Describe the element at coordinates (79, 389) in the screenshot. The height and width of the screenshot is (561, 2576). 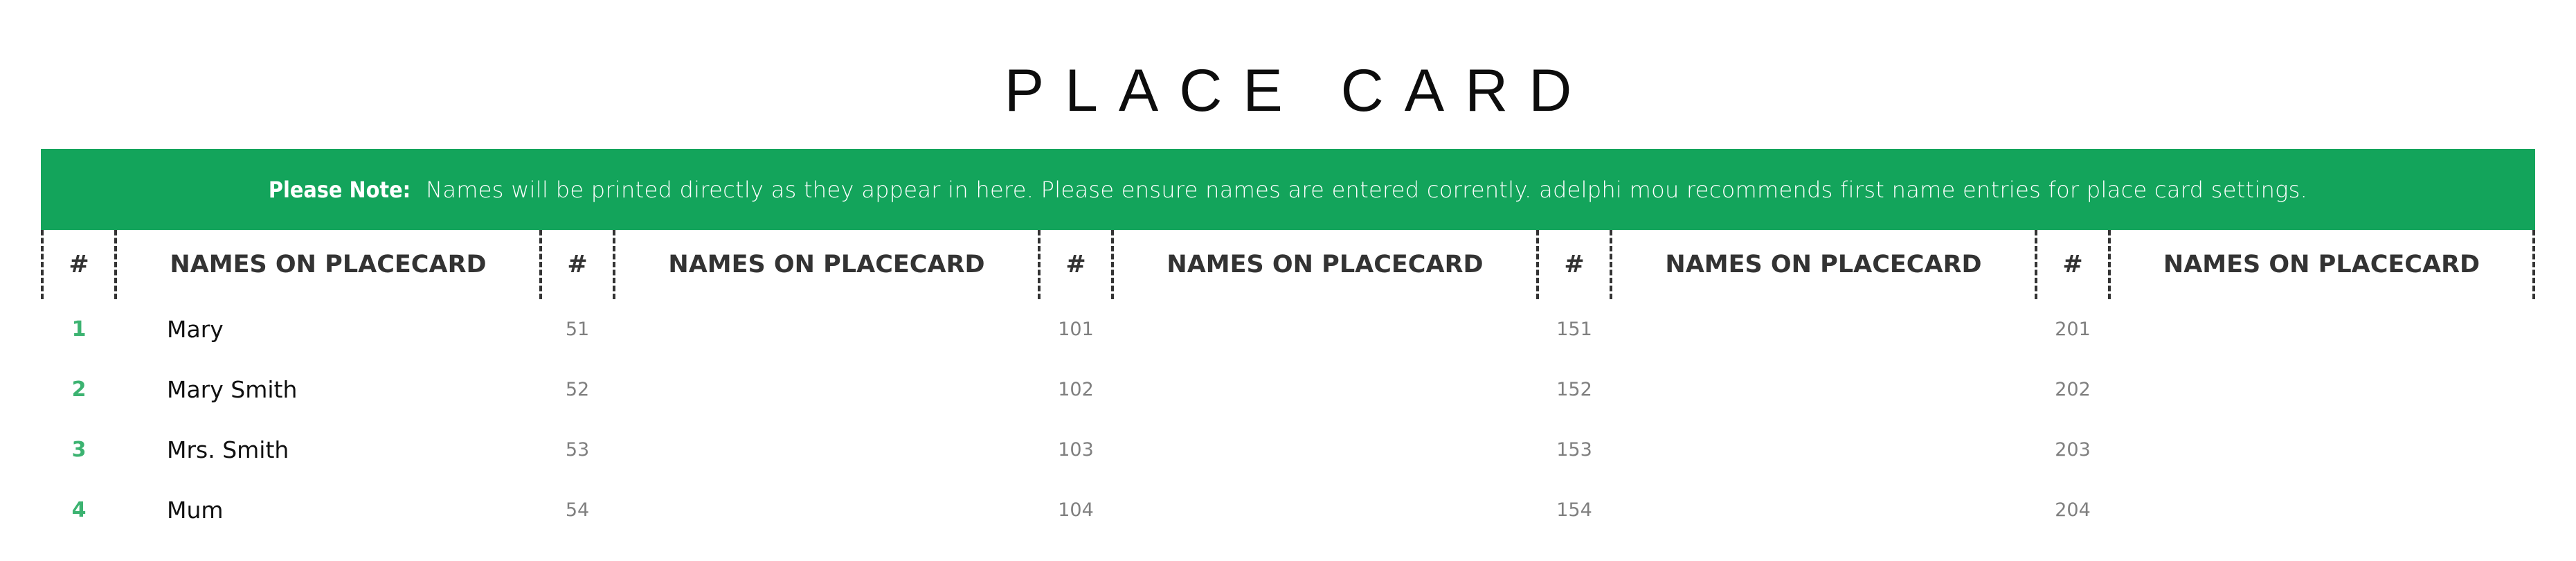
I see `row-number: 2` at that location.